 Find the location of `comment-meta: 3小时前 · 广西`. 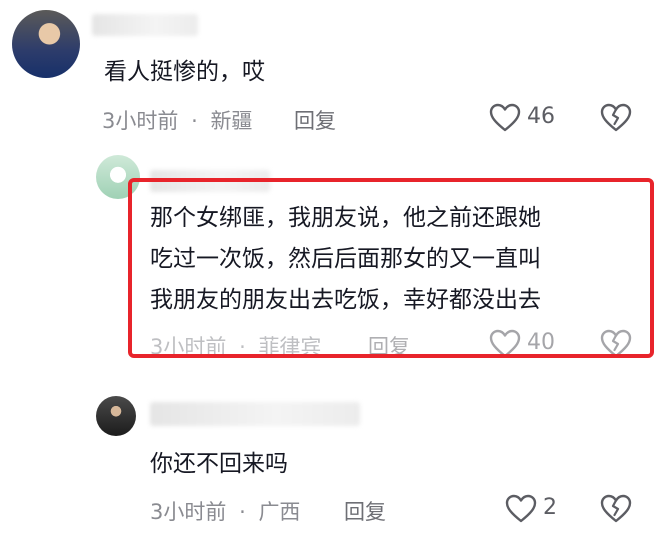

comment-meta: 3小时前 · 广西 is located at coordinates (225, 511).